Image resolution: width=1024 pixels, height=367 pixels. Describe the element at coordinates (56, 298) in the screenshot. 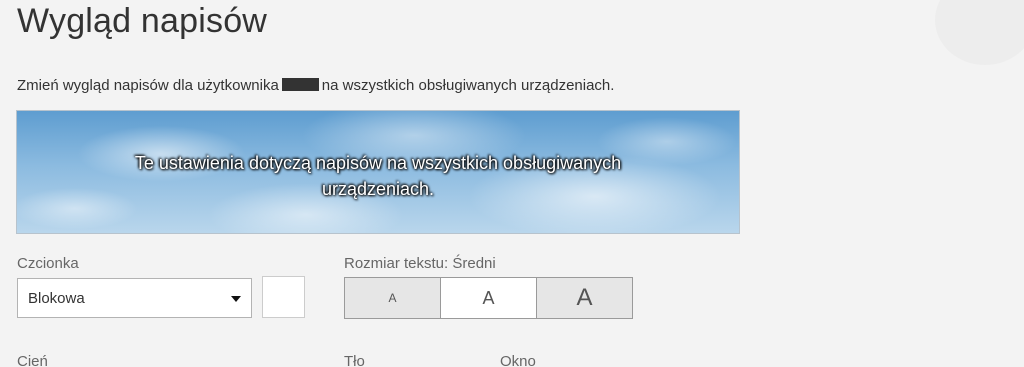

I see `font-select-value: Blokowa` at that location.